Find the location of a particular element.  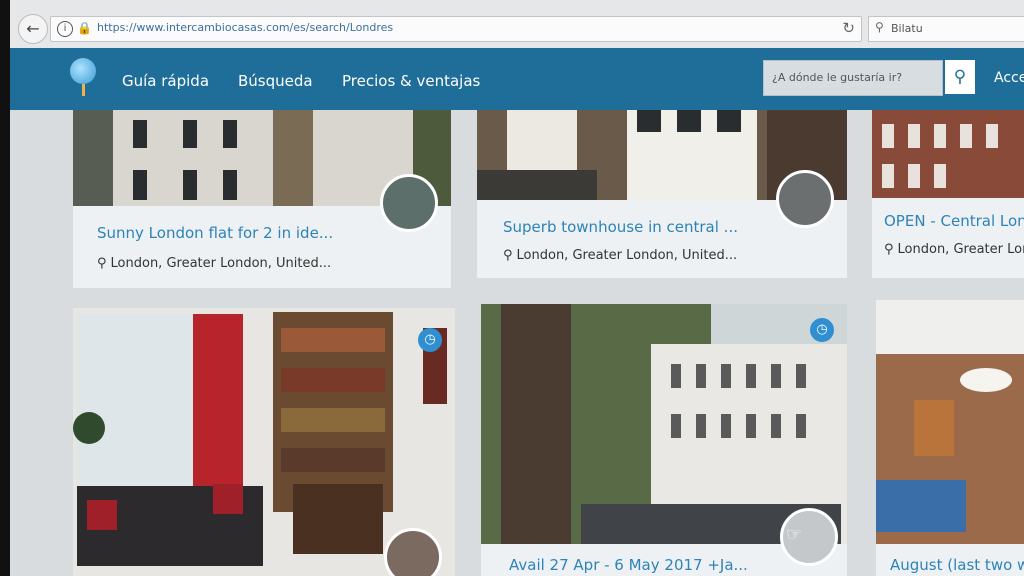

reload-icon: ↻ is located at coordinates (848, 28).